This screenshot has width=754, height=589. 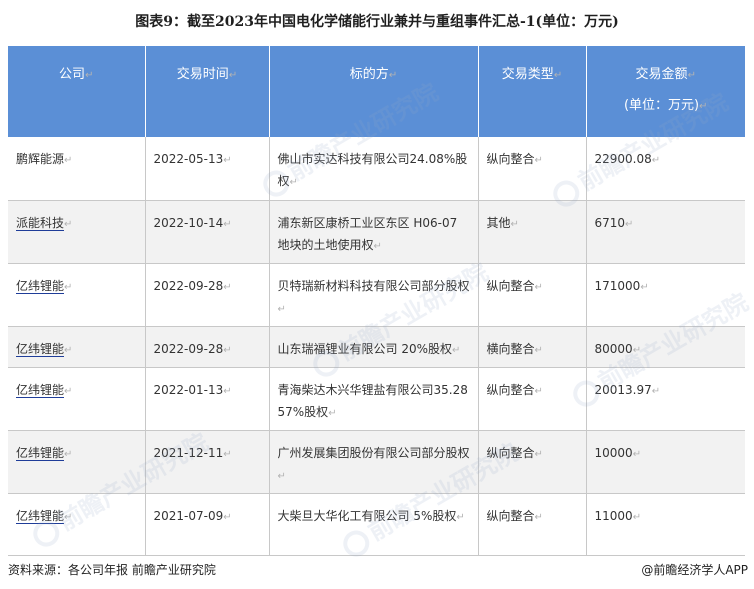 I want to click on cell-target: 山东瑞福锂业有限公司 20%股权↵, so click(x=374, y=347).